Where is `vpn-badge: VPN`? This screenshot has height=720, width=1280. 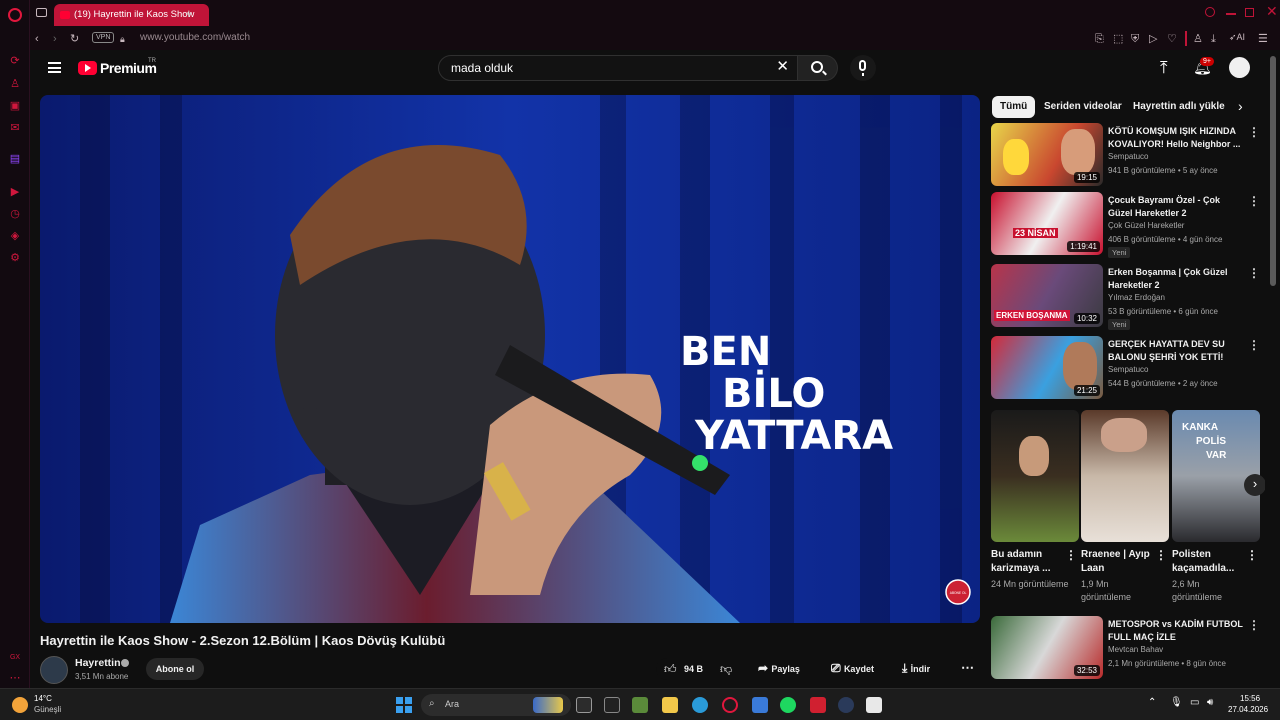 vpn-badge: VPN is located at coordinates (103, 37).